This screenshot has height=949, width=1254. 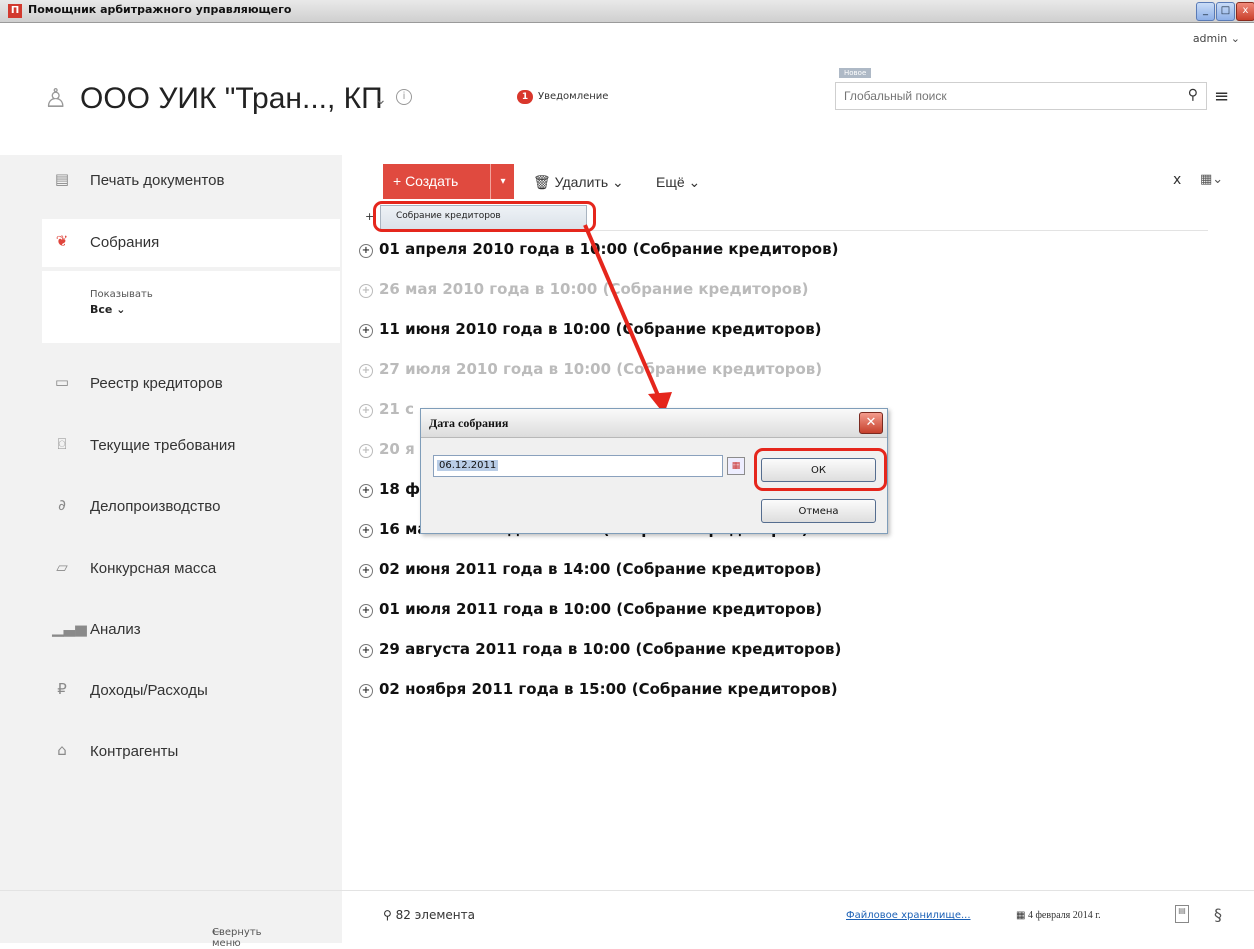 I want to click on user-menu: admin ⌄, so click(x=1216, y=38).